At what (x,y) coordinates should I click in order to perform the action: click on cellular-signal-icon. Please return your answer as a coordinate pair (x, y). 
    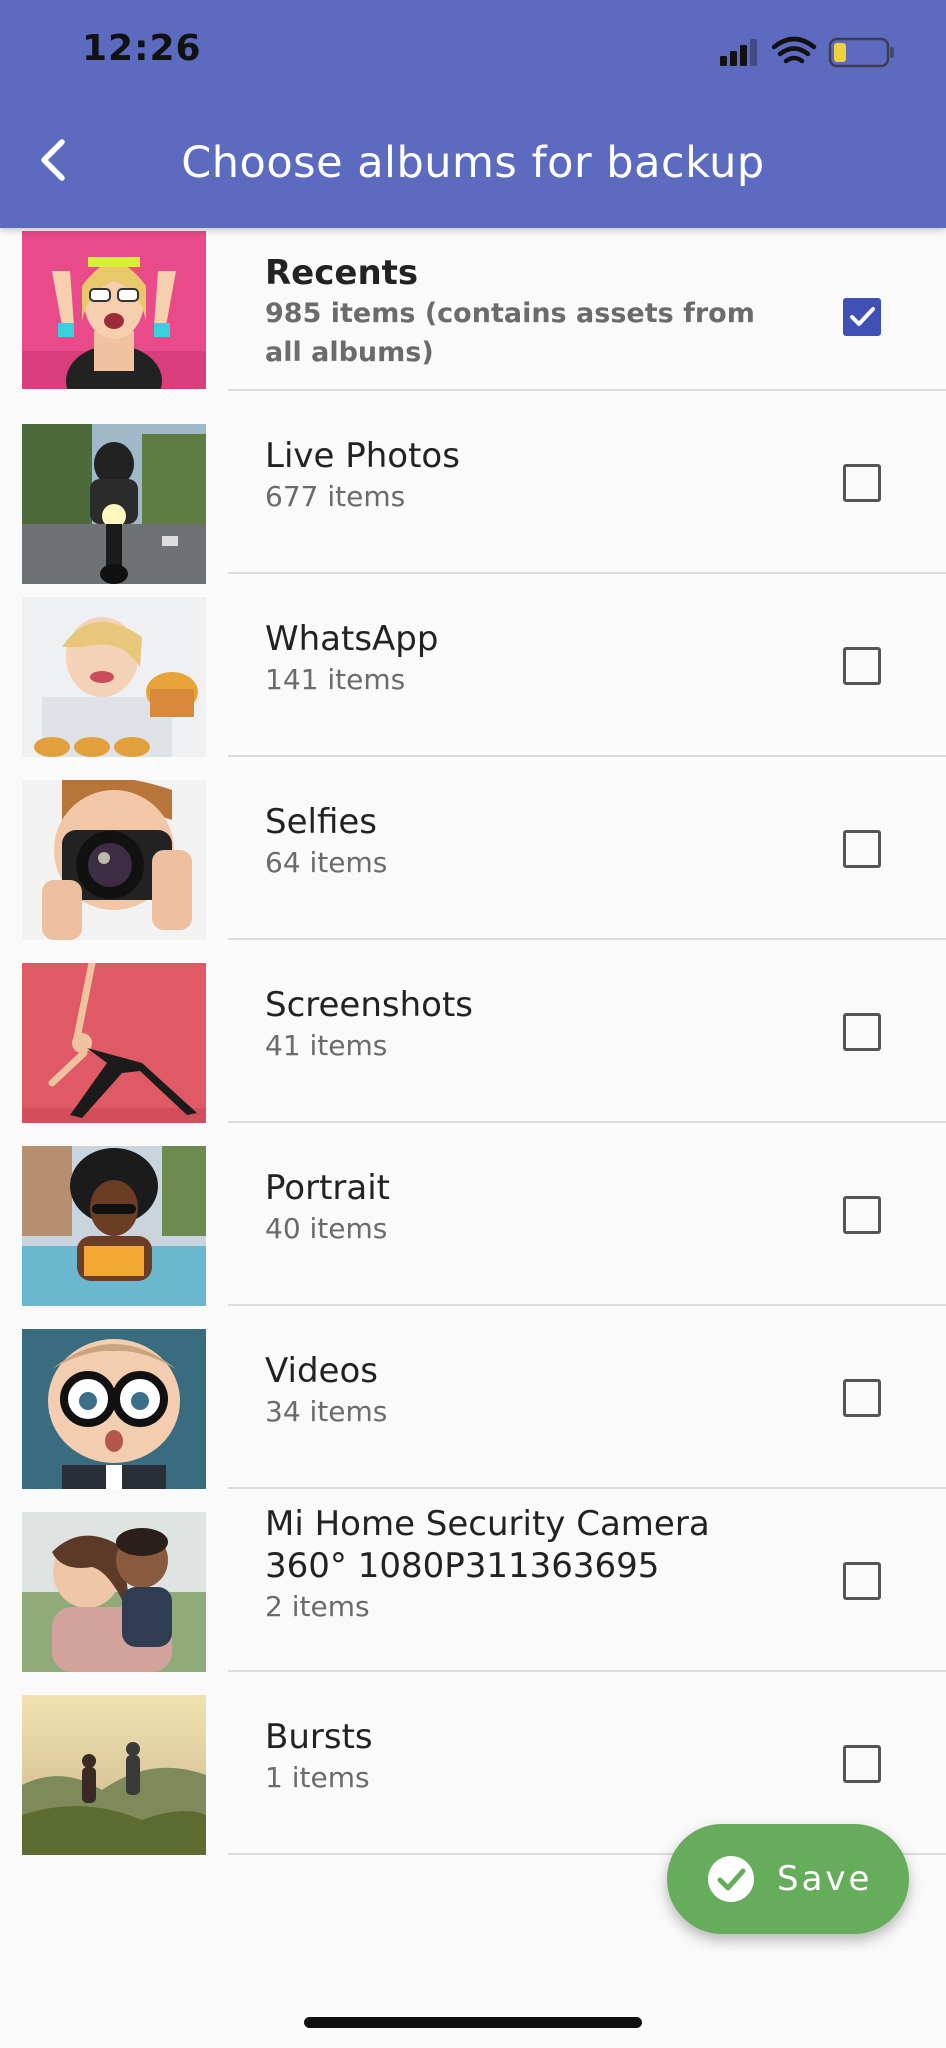
    Looking at the image, I should click on (738, 52).